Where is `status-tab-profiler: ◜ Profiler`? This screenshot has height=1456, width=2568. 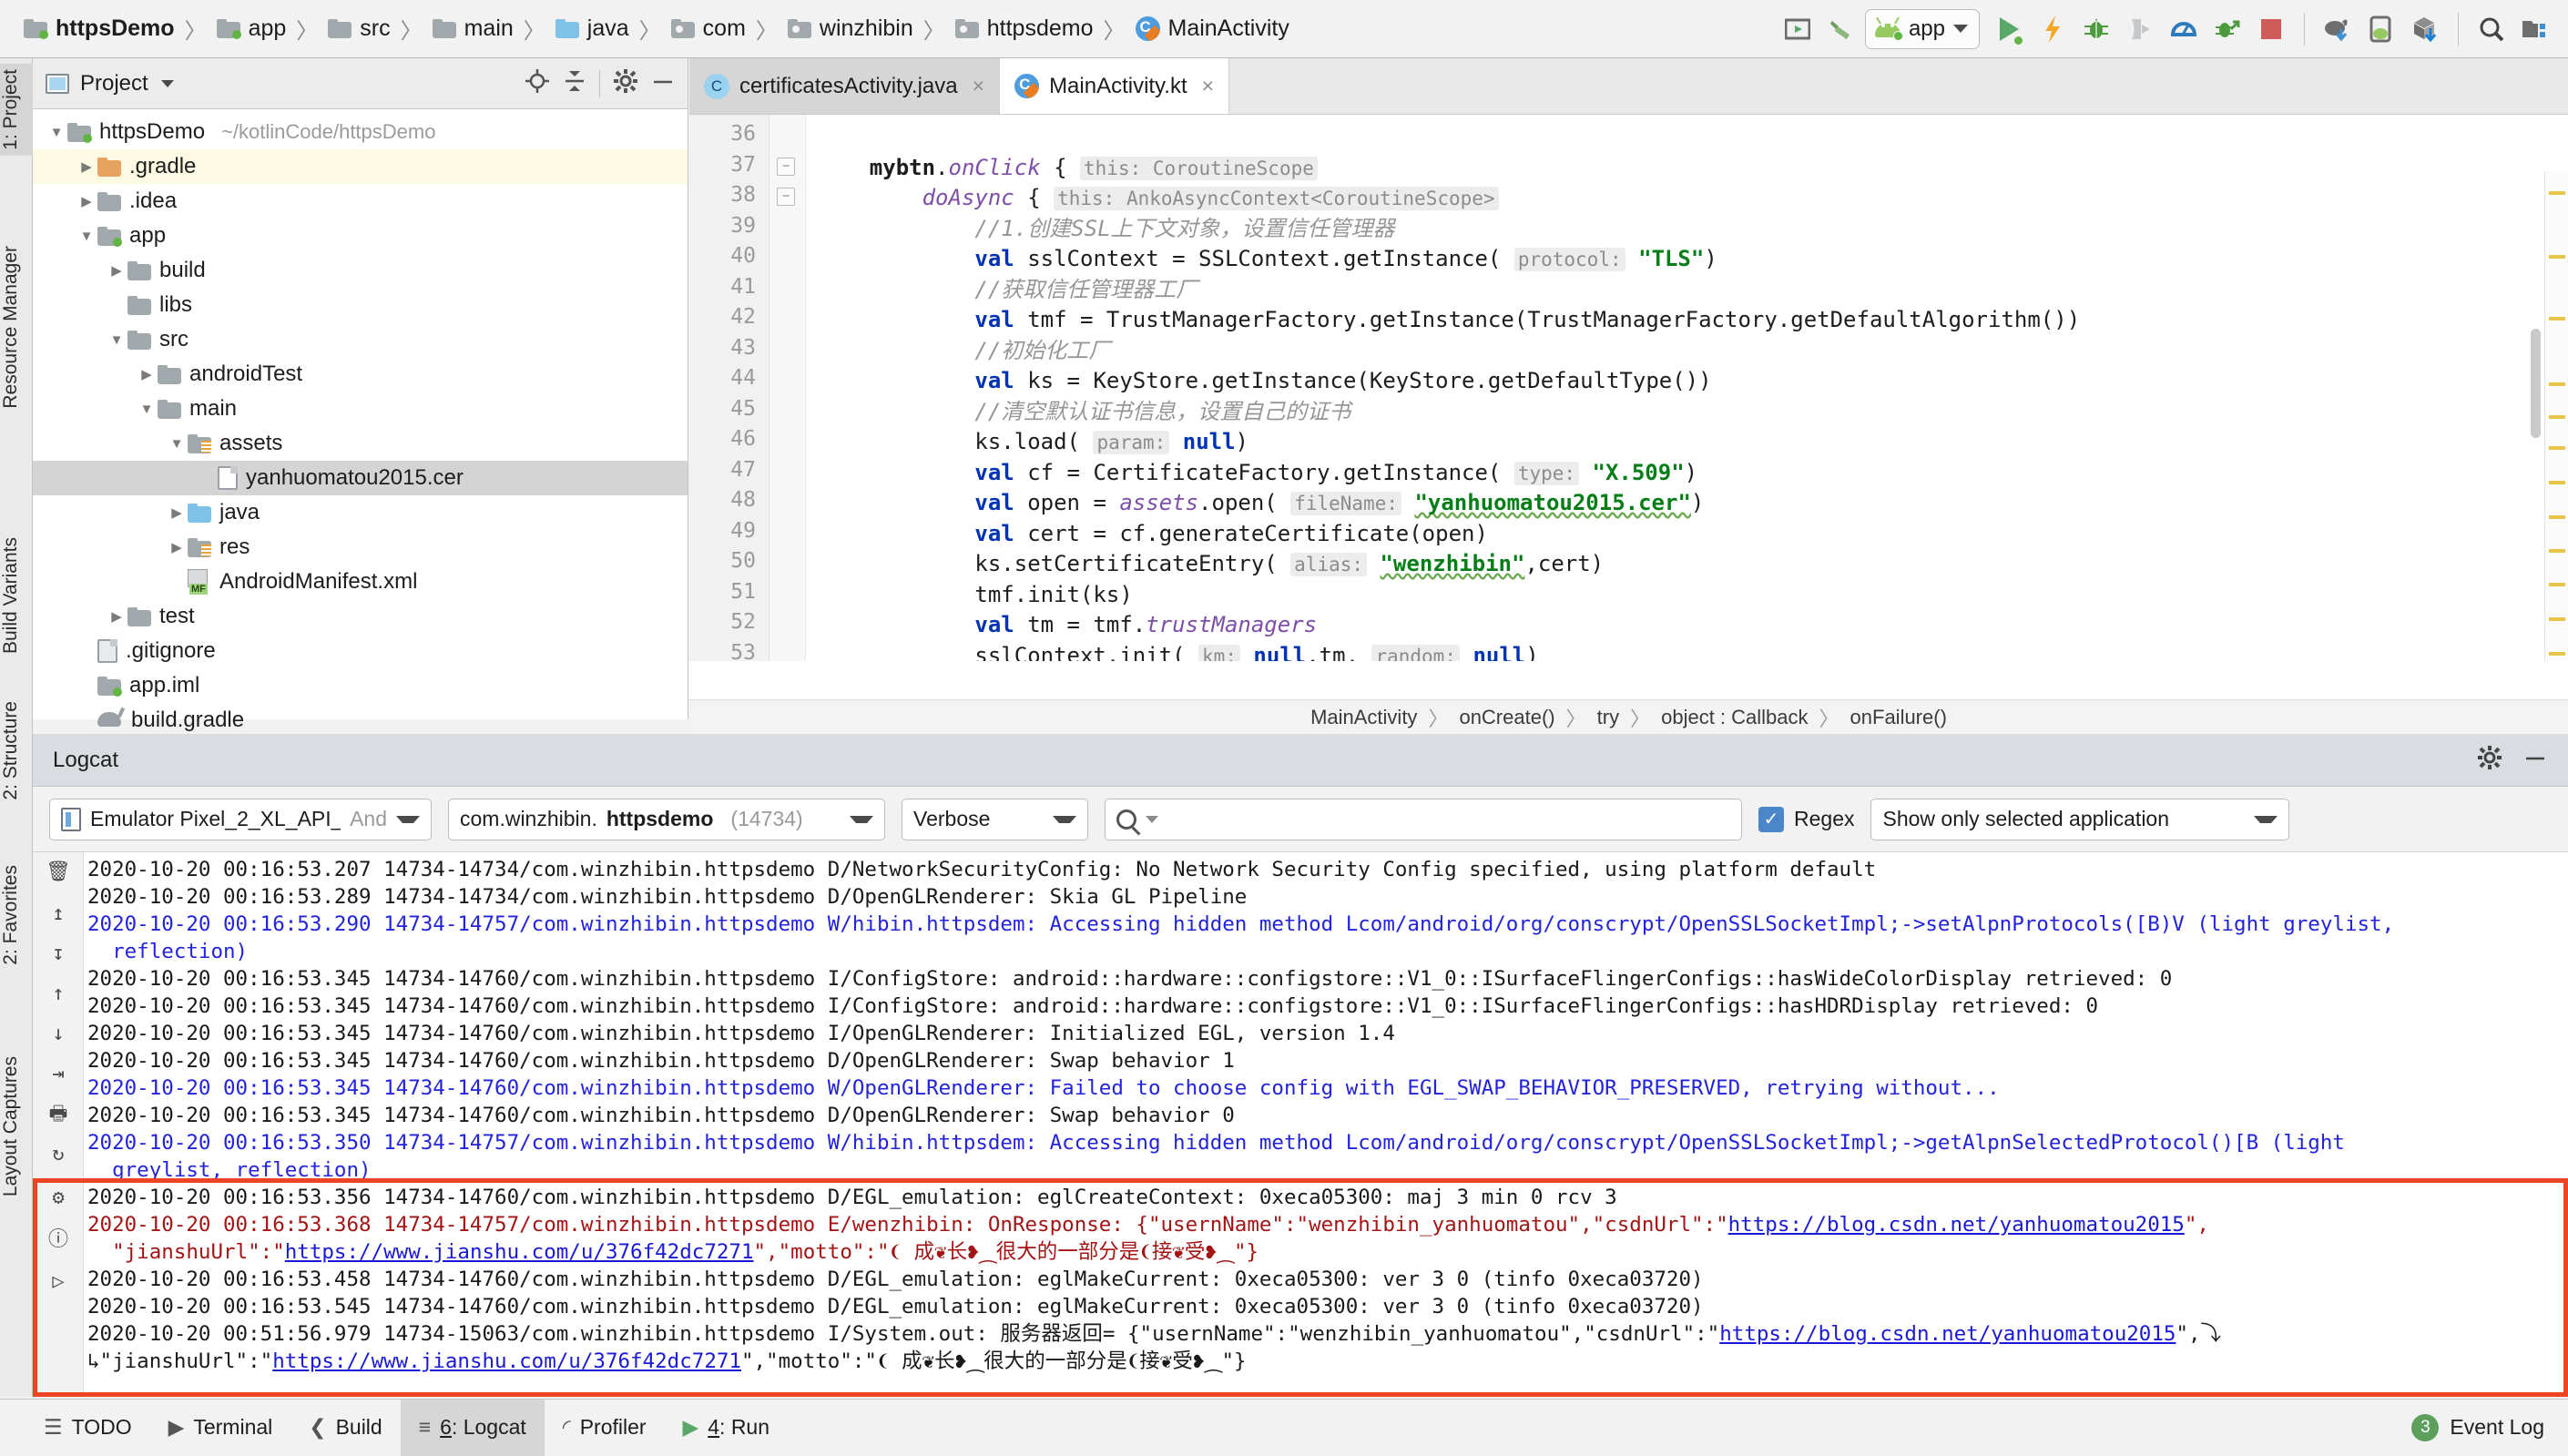 status-tab-profiler: ◜ Profiler is located at coordinates (605, 1428).